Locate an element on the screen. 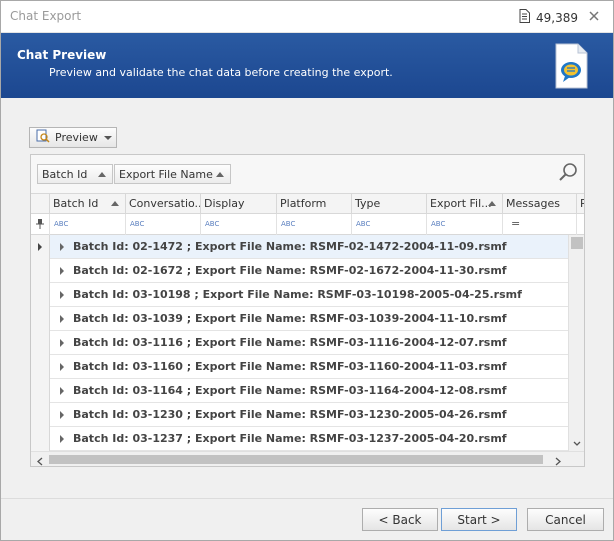 This screenshot has width=614, height=541. column-header-platform: Platform is located at coordinates (314, 204).